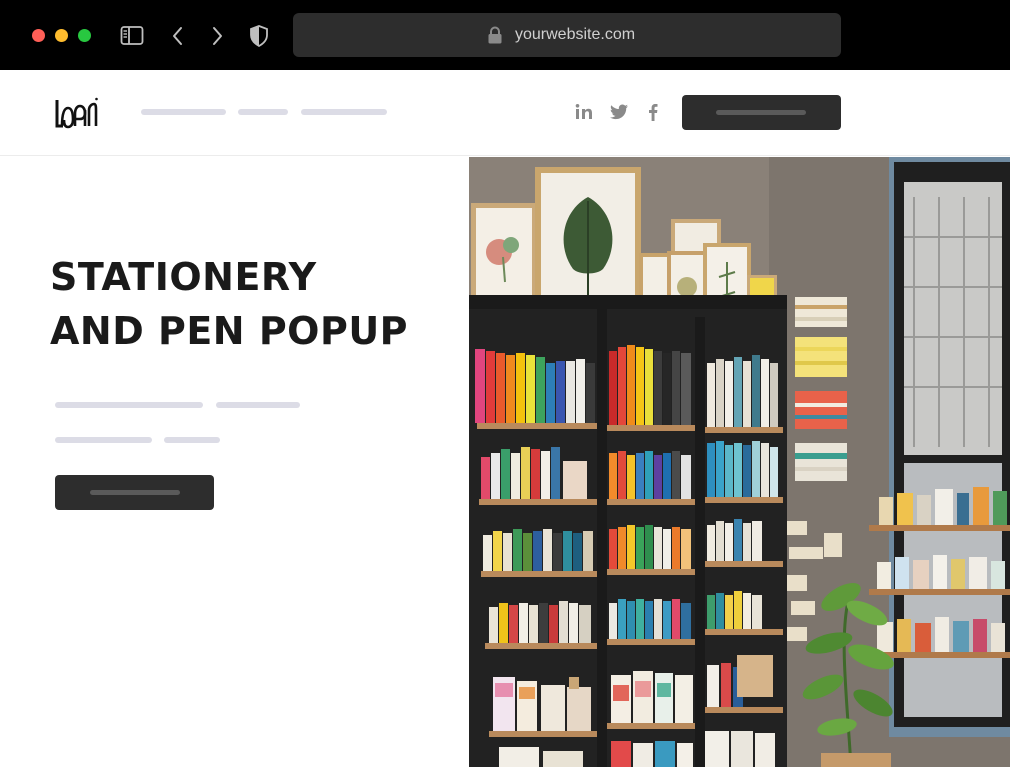 Image resolution: width=1010 pixels, height=767 pixels. I want to click on hero-cta-button, so click(134, 492).